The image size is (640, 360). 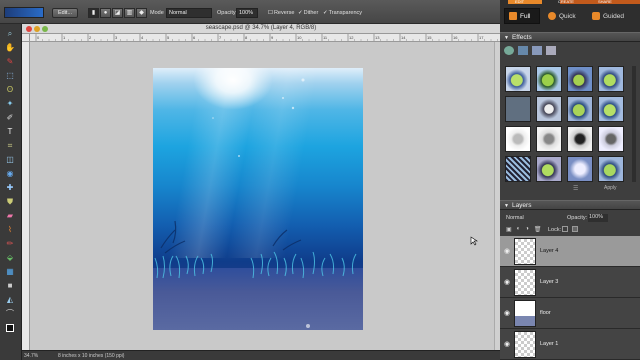 I want to click on transparency-label: Transparency, so click(x=345, y=13).